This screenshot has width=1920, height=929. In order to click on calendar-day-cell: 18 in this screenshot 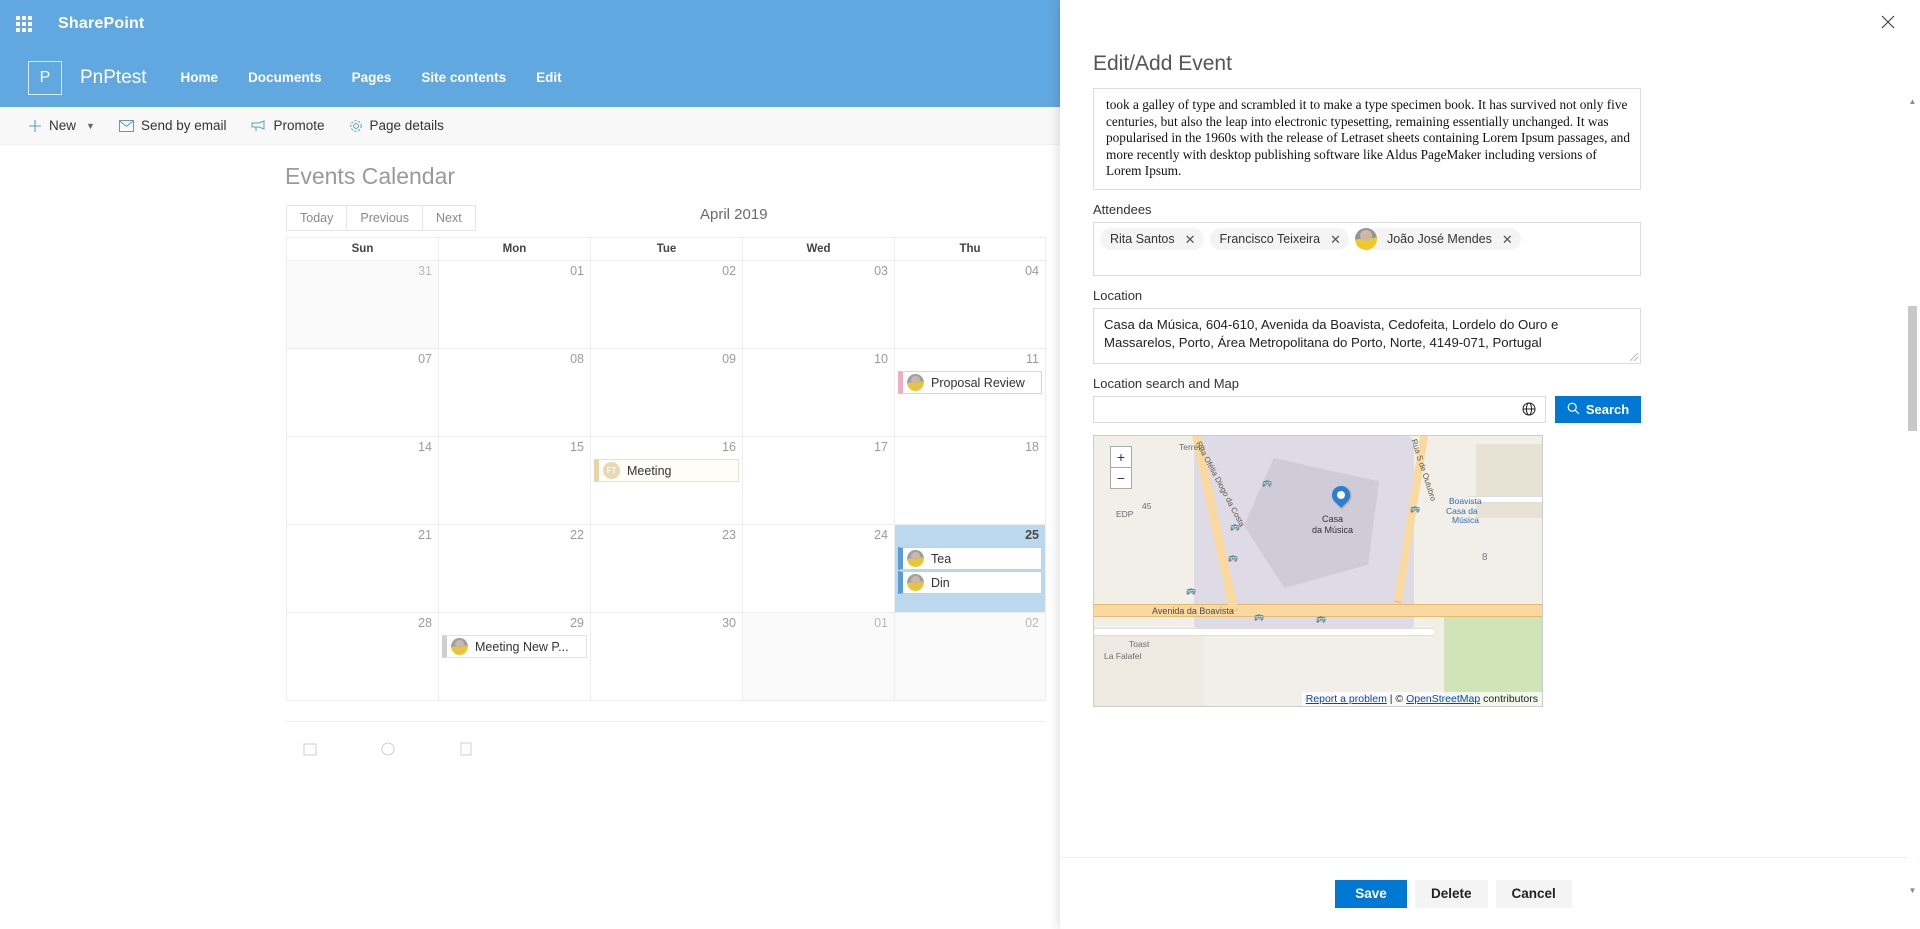, I will do `click(970, 481)`.